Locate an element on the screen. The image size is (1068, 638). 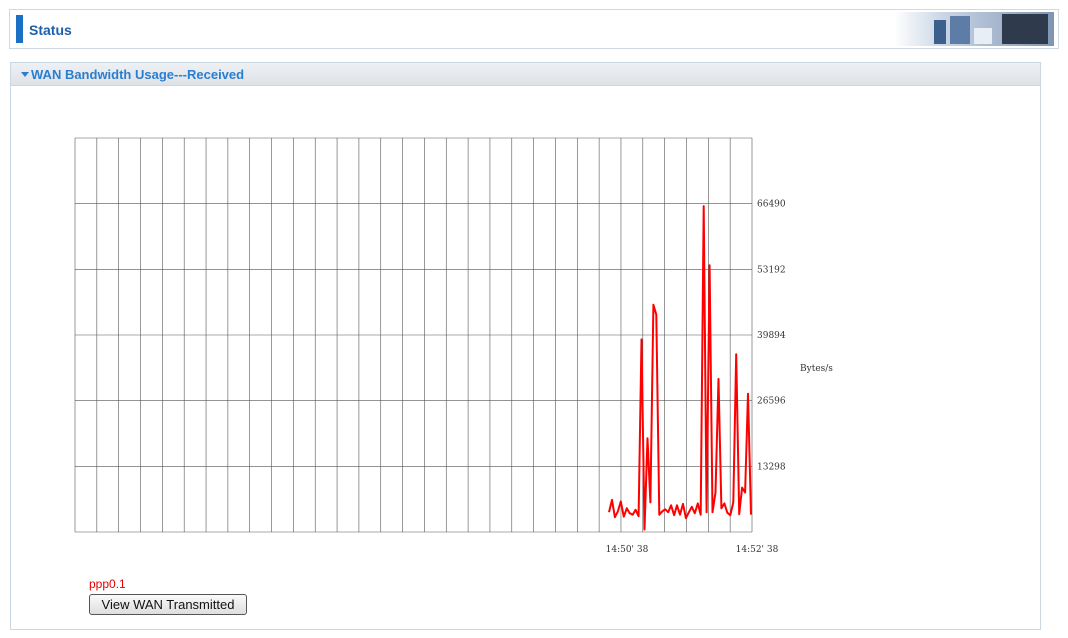
x-tick-label: 14:52' 38 is located at coordinates (757, 550).